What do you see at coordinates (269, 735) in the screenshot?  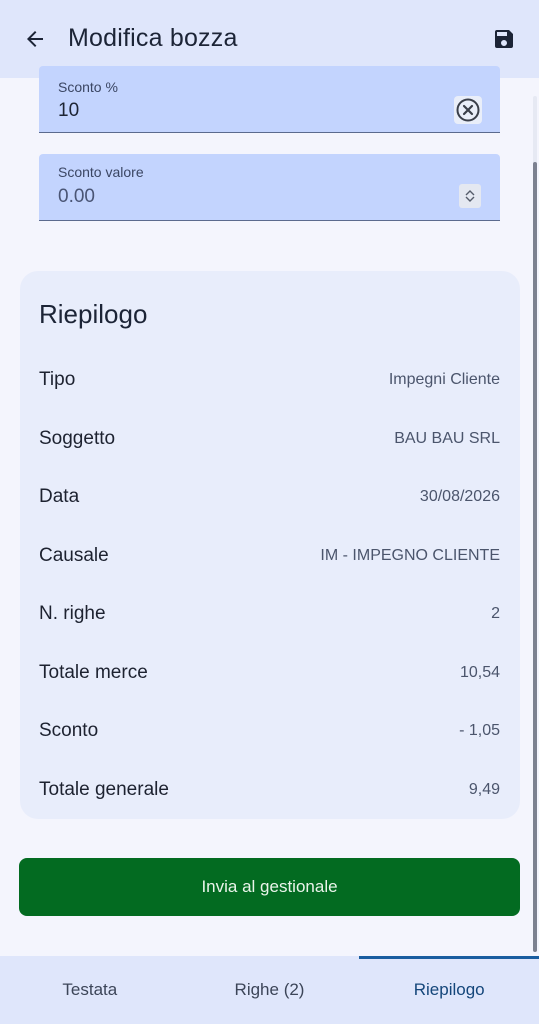 I see `summary-row-sconto: Sconto - 1,05` at bounding box center [269, 735].